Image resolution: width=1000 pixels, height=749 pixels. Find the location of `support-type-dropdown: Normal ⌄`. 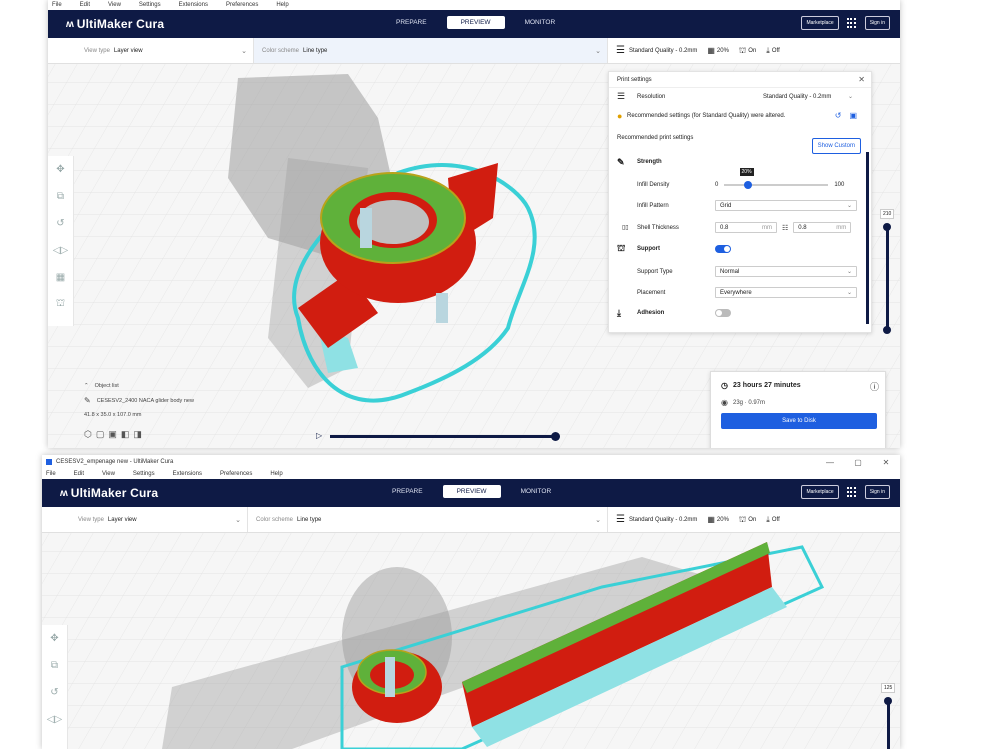

support-type-dropdown: Normal ⌄ is located at coordinates (786, 271).